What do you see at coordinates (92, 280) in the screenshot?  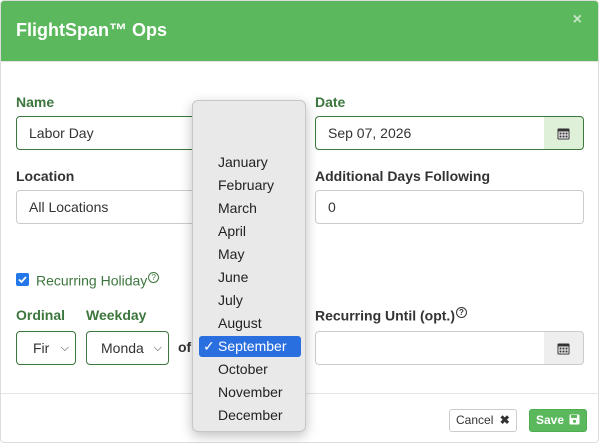 I see `recurring-holiday-text: Recurring Holiday` at bounding box center [92, 280].